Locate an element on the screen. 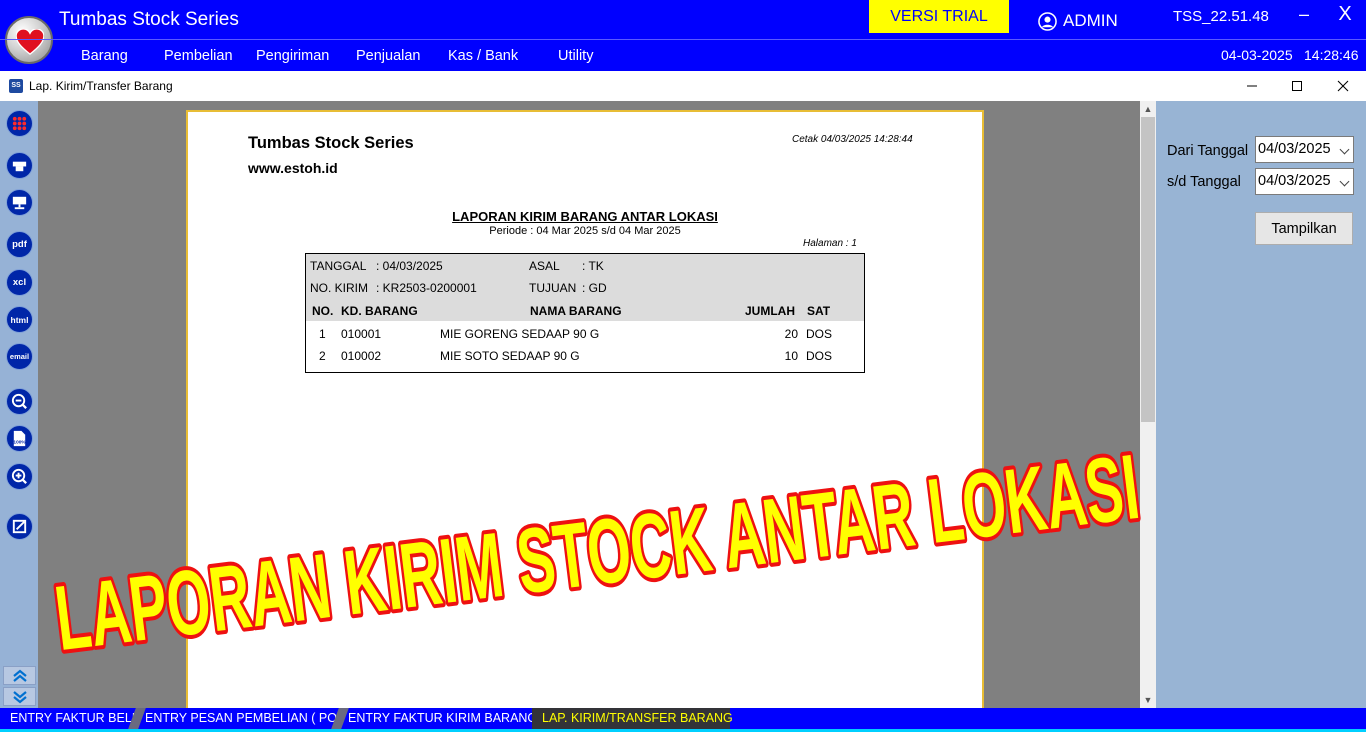 This screenshot has height=732, width=1366. report-toolbar: pdf xcl html email 100% is located at coordinates (19, 404).